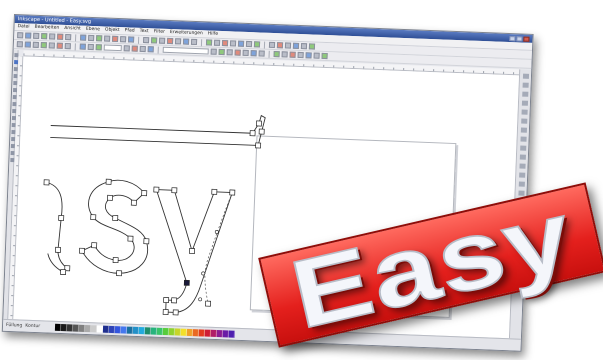  Describe the element at coordinates (526, 39) in the screenshot. I see `close-icon` at that location.